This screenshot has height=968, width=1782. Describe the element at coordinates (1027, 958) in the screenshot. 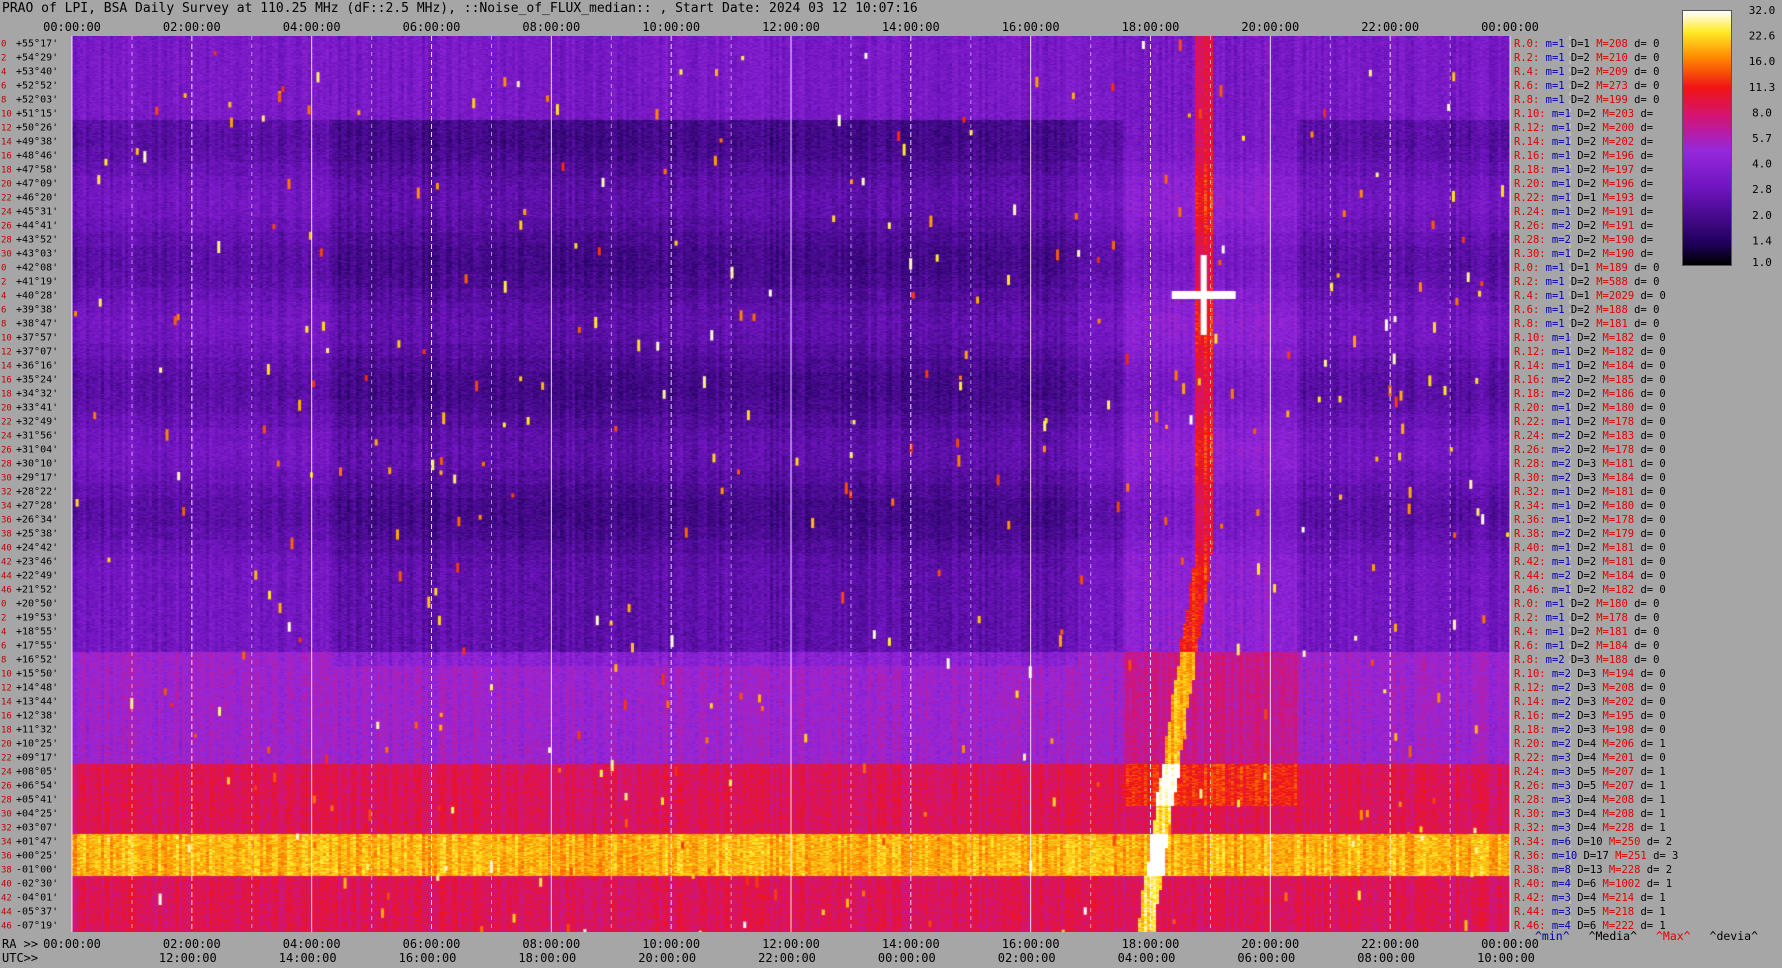

I see `x-utc-tick: 02:00:00` at that location.